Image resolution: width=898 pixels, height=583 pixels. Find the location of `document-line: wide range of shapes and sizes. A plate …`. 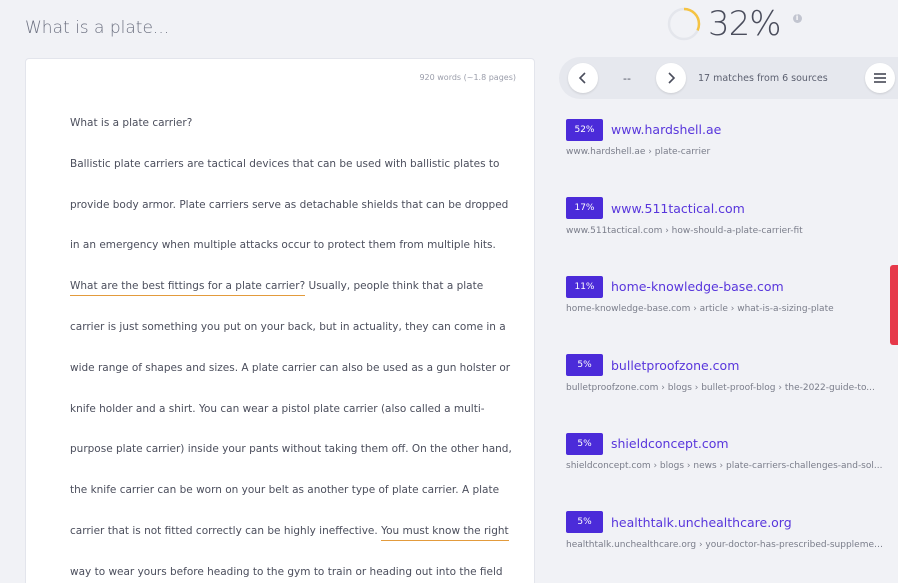

document-line: wide range of shapes and sizes. A plate … is located at coordinates (290, 382).